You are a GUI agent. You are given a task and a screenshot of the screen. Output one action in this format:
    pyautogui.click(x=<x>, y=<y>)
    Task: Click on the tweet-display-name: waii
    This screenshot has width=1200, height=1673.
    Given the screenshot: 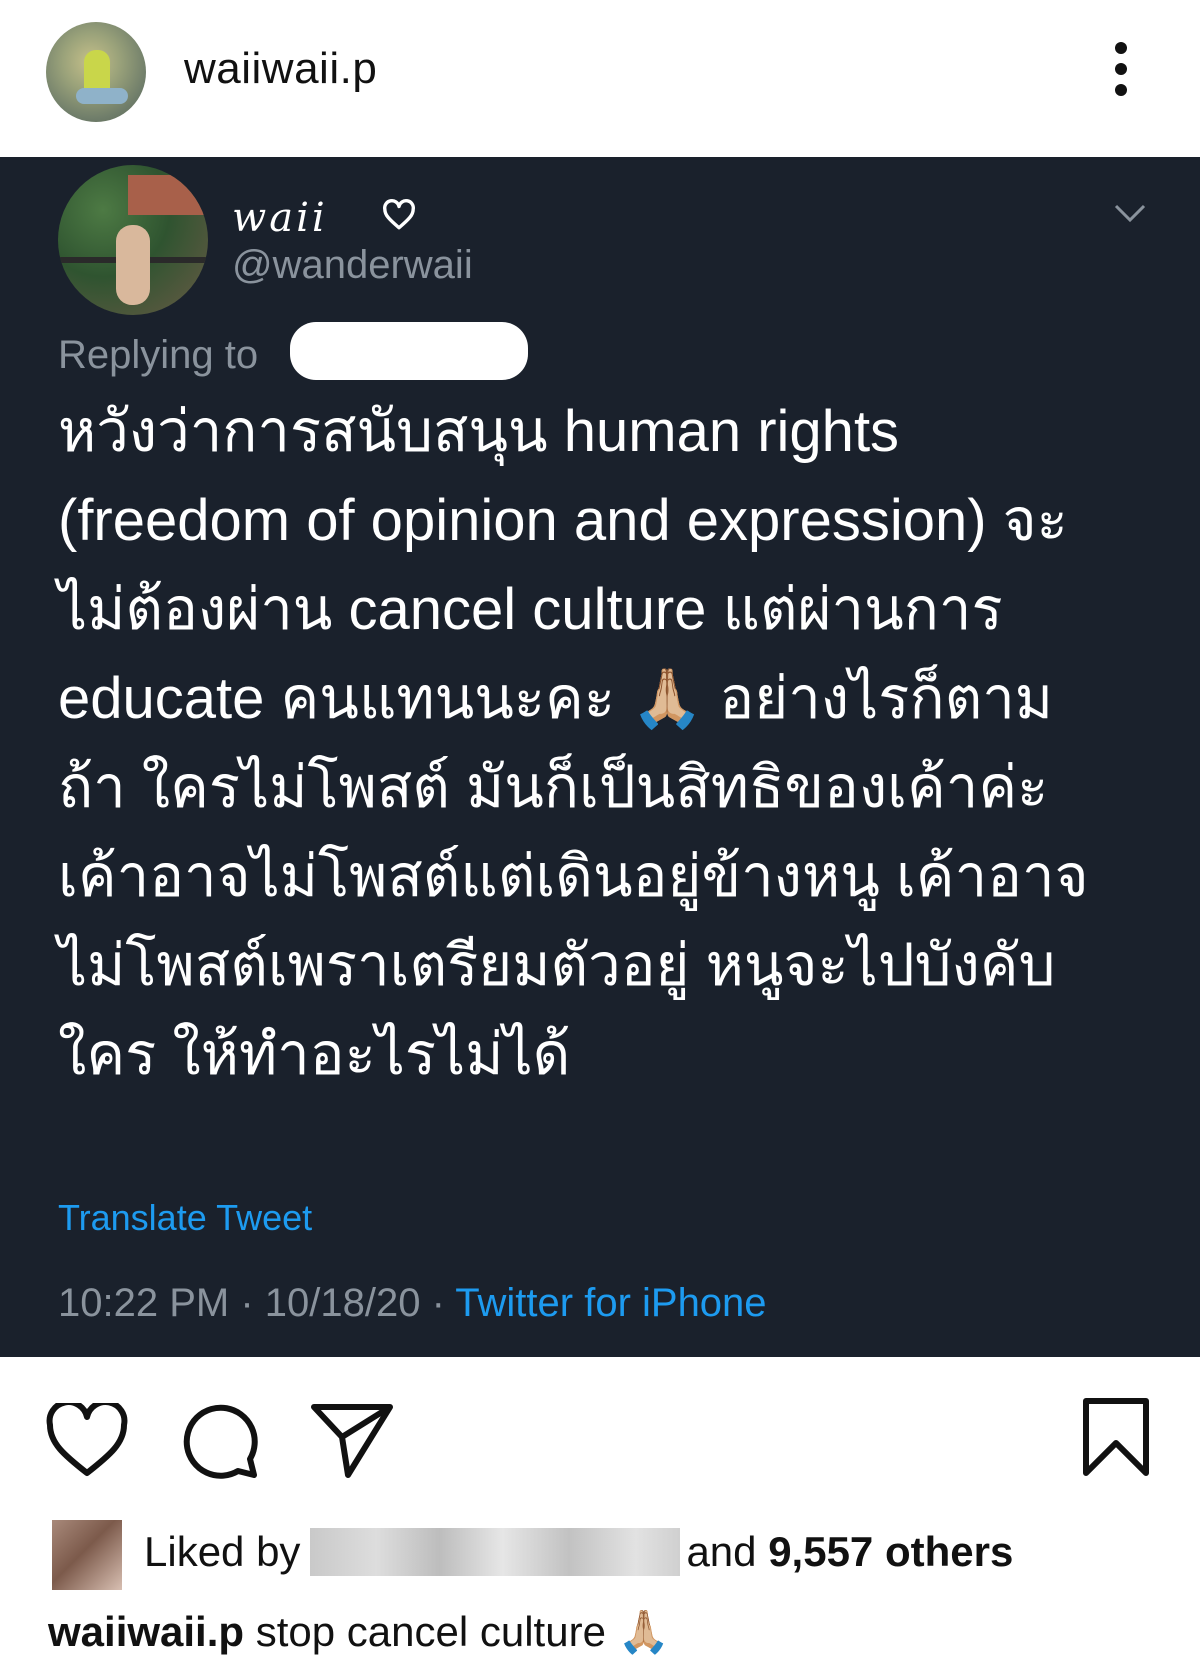 What is the action you would take?
    pyautogui.click(x=280, y=218)
    